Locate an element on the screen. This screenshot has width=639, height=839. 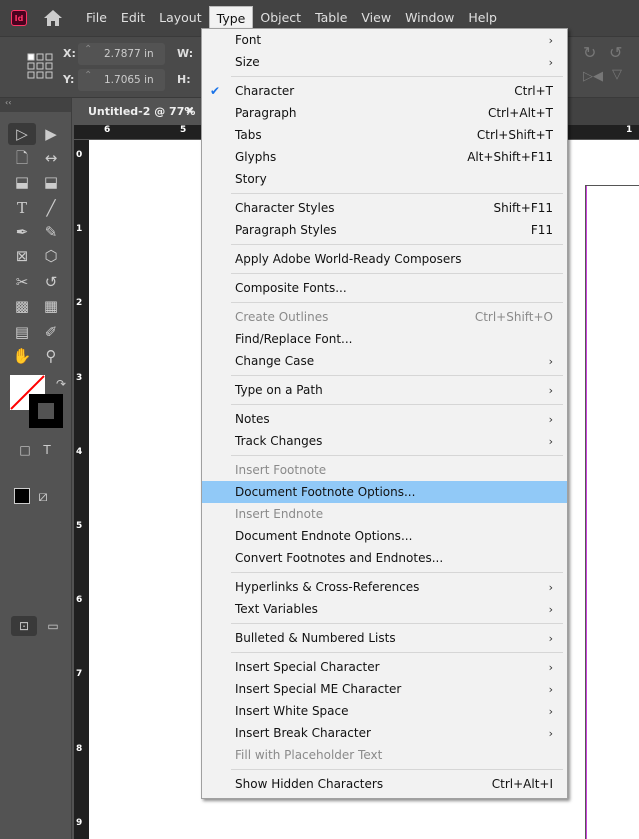
content-placer-icon: ⬓ is located at coordinates (51, 182).